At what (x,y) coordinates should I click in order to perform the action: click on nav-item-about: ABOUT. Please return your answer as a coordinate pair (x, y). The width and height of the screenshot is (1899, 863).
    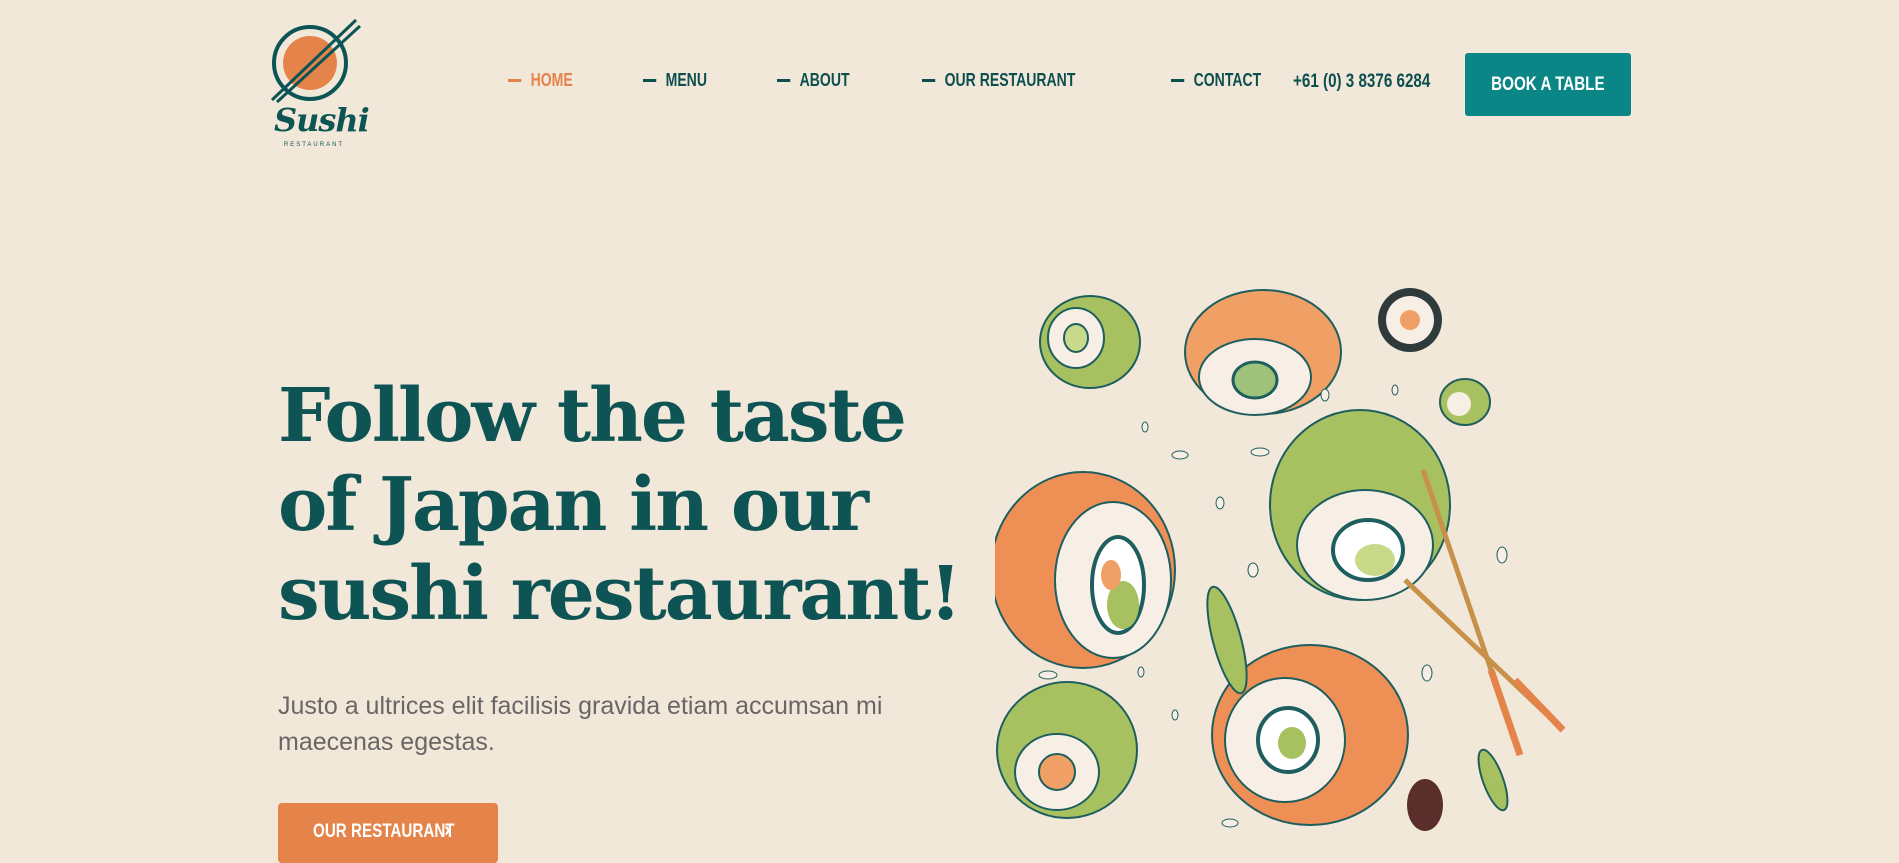
    Looking at the image, I should click on (813, 80).